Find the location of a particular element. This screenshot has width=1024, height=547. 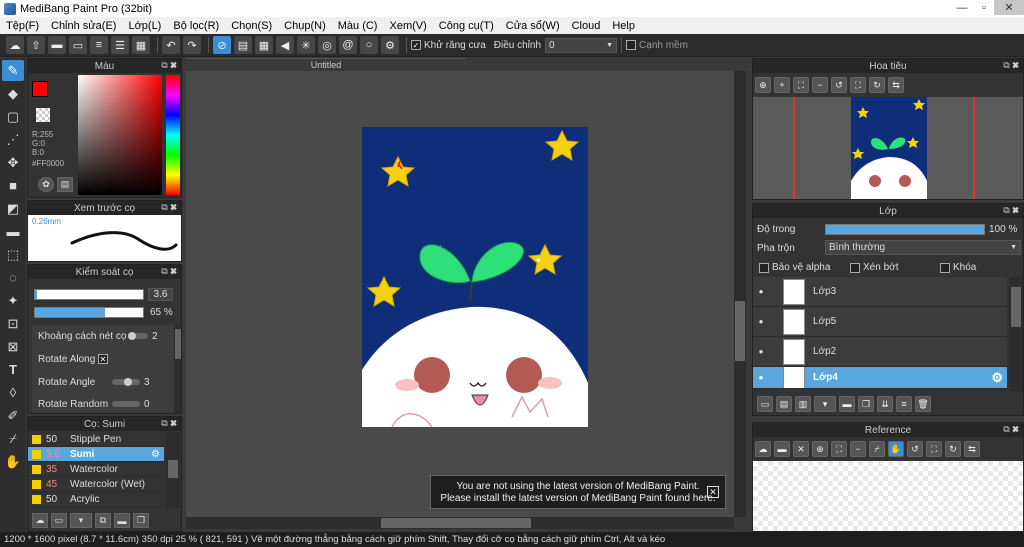

select-pen-icon: ⊡ is located at coordinates (13, 323).